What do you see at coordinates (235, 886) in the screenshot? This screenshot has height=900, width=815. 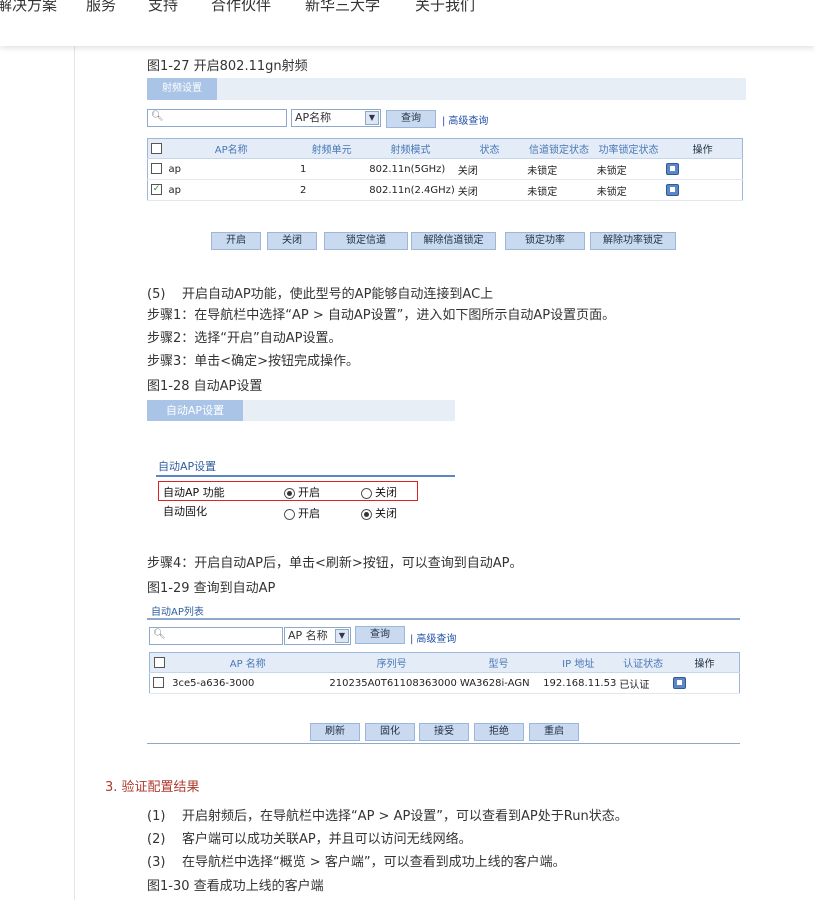 I see `fig30-caption: 图1-30 查看成功上线的客户端` at bounding box center [235, 886].